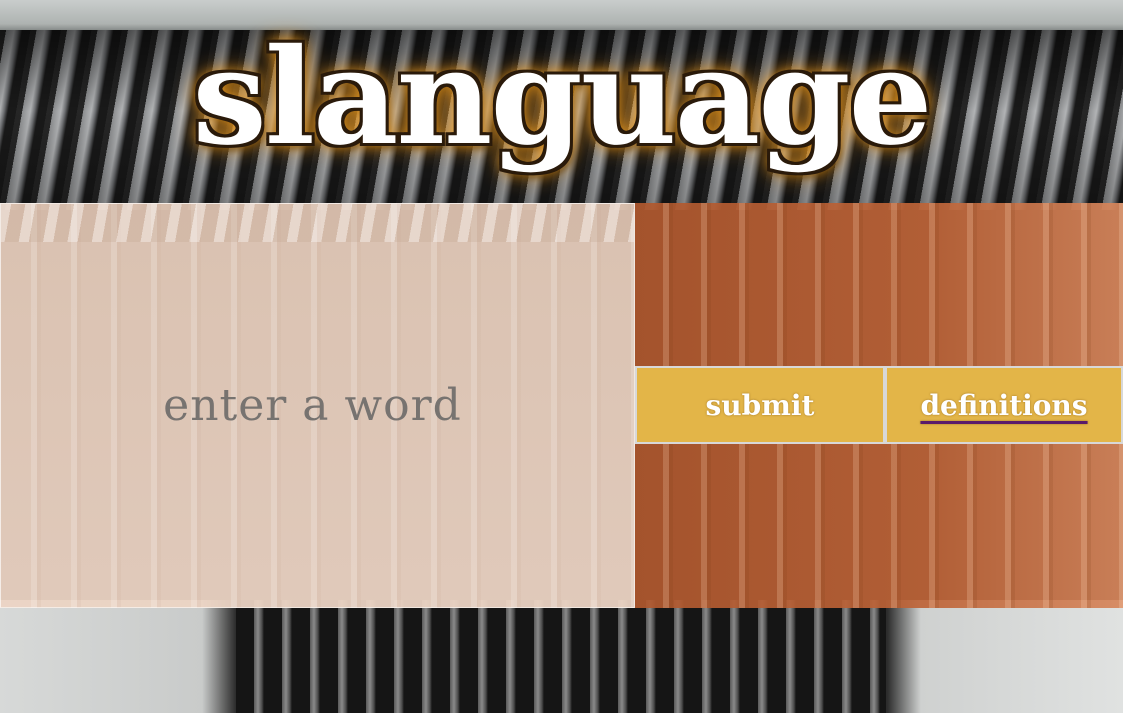 This screenshot has height=713, width=1123. I want to click on definitions-link-button: definitions, so click(1004, 405).